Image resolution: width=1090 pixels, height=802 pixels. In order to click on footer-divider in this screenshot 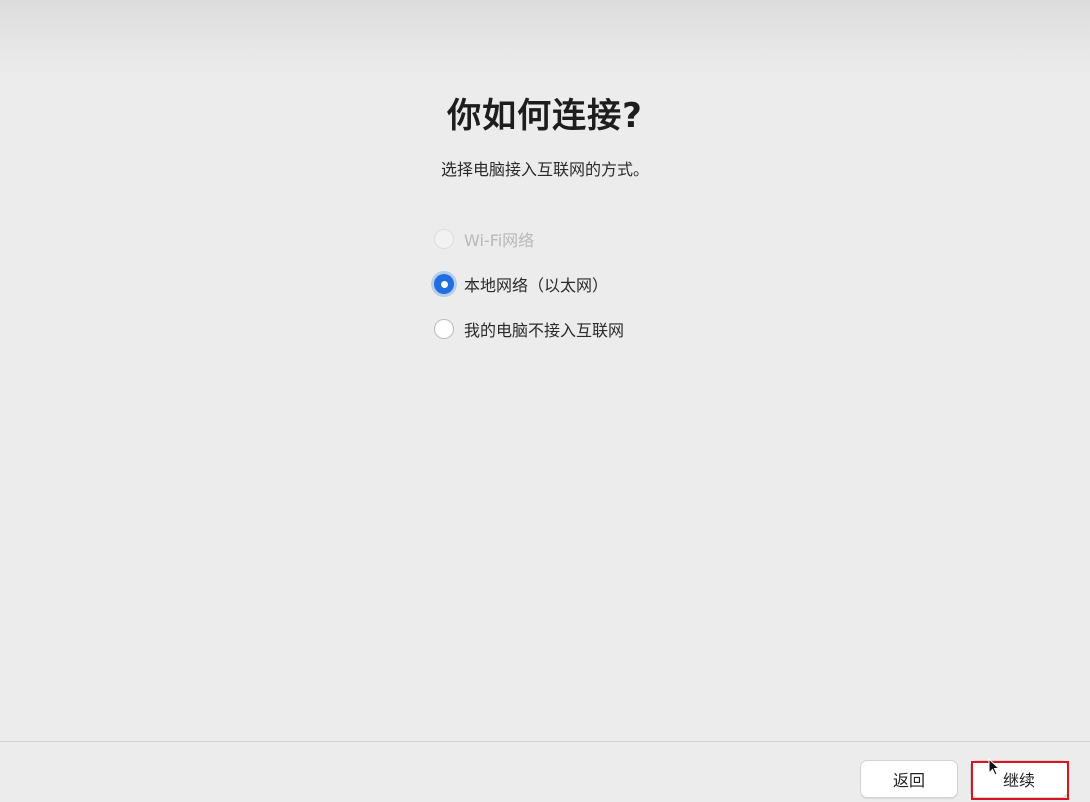, I will do `click(545, 741)`.